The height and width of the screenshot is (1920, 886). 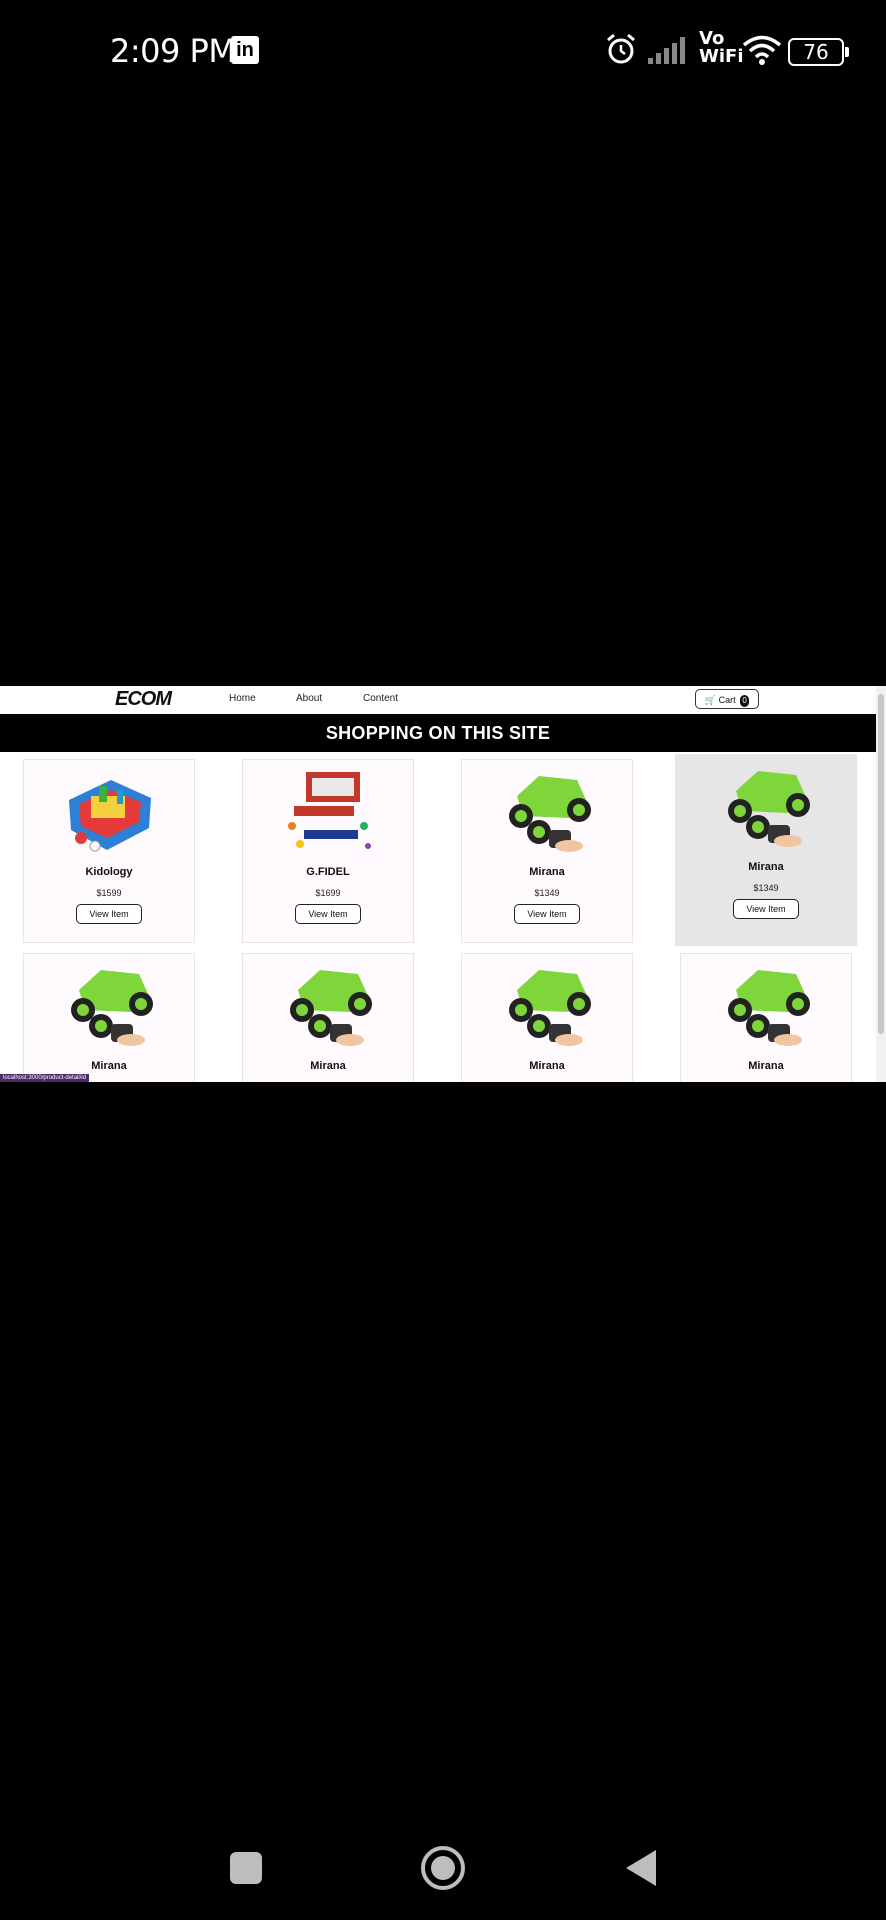 I want to click on alarm-icon, so click(x=621, y=48).